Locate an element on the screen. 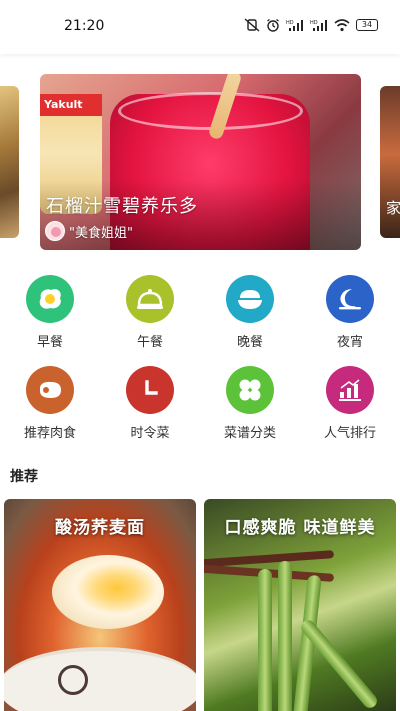  bowl-pattern is located at coordinates (73, 680).